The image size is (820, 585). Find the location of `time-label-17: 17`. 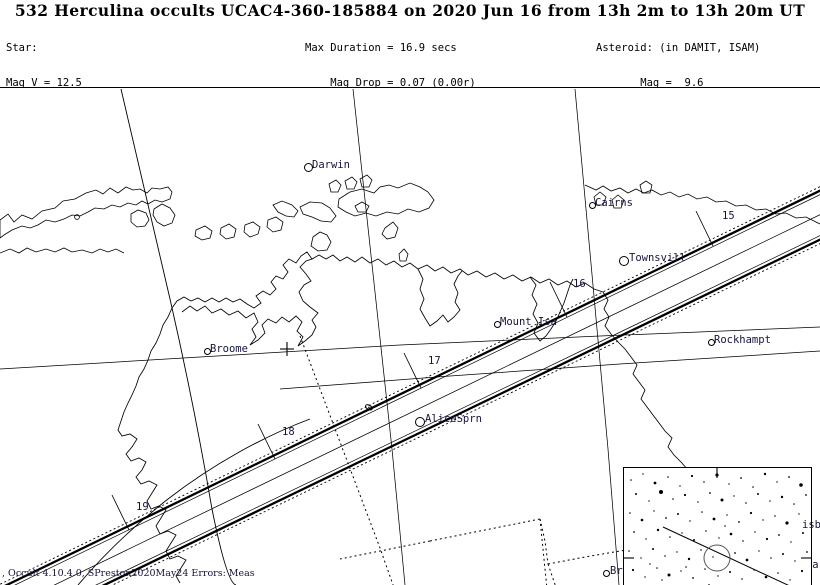

time-label-17: 17 is located at coordinates (434, 361).